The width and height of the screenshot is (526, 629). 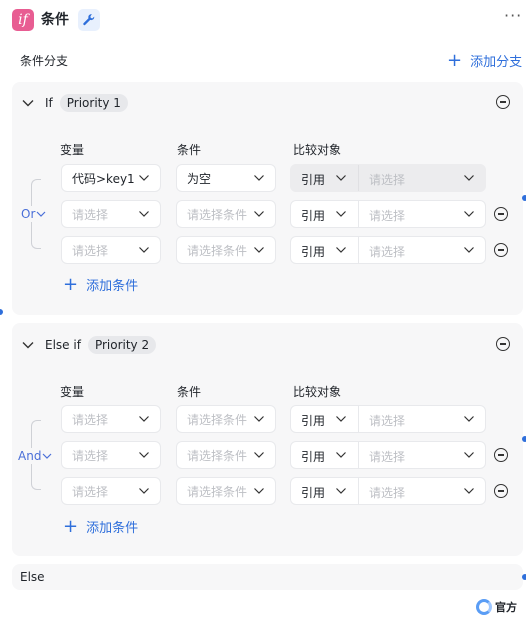 What do you see at coordinates (55, 20) in the screenshot?
I see `node-title: 条件` at bounding box center [55, 20].